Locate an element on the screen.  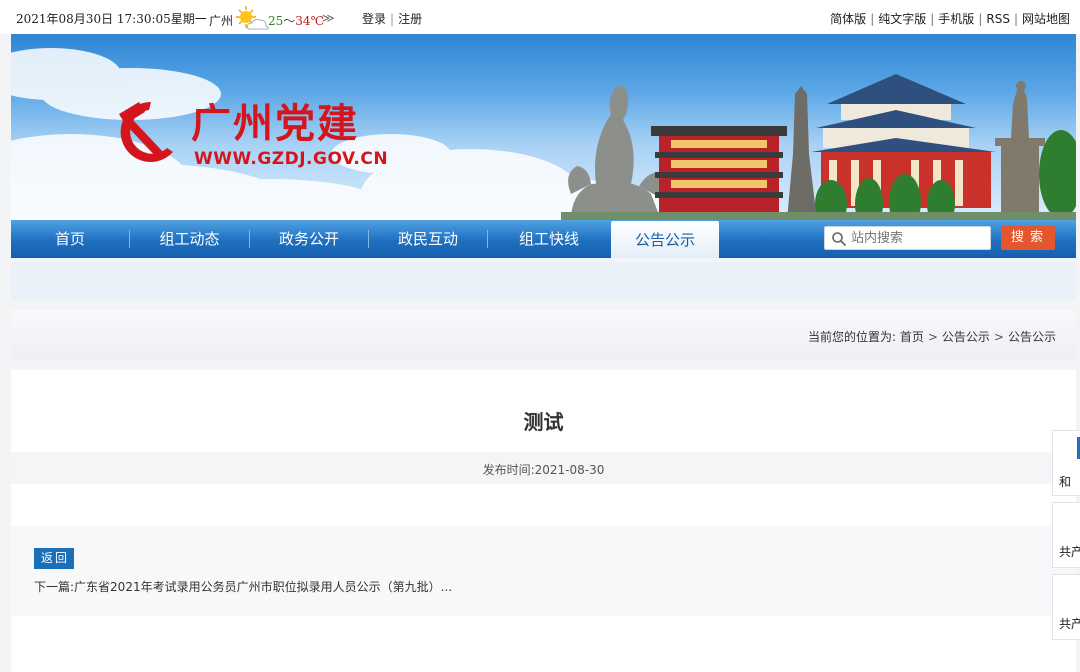
weather-more-icon: ≫ is located at coordinates (328, 18).